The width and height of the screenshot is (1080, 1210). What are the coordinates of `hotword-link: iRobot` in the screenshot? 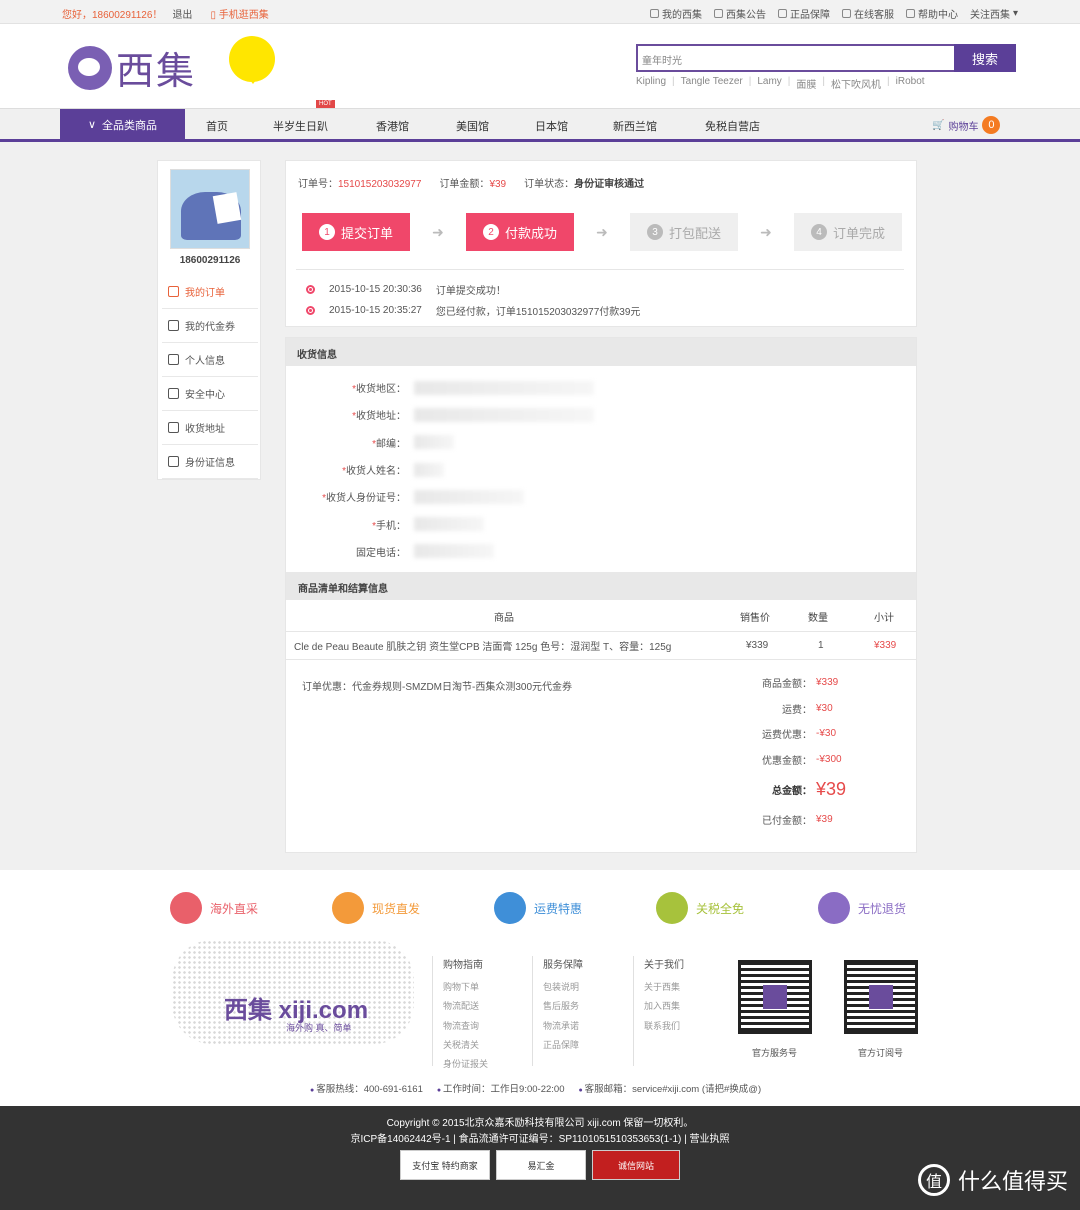 It's located at (910, 83).